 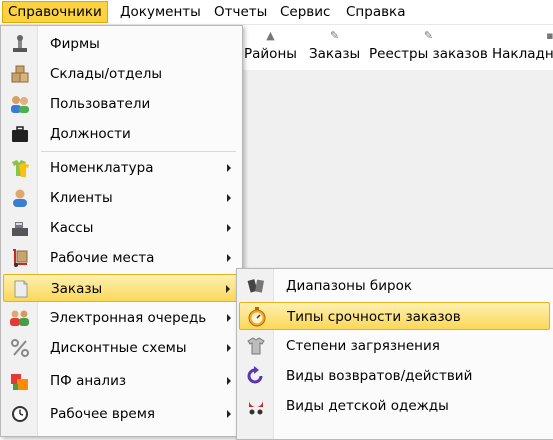 What do you see at coordinates (121, 74) in the screenshot?
I see `menu-item-sklady: Склады/отделы` at bounding box center [121, 74].